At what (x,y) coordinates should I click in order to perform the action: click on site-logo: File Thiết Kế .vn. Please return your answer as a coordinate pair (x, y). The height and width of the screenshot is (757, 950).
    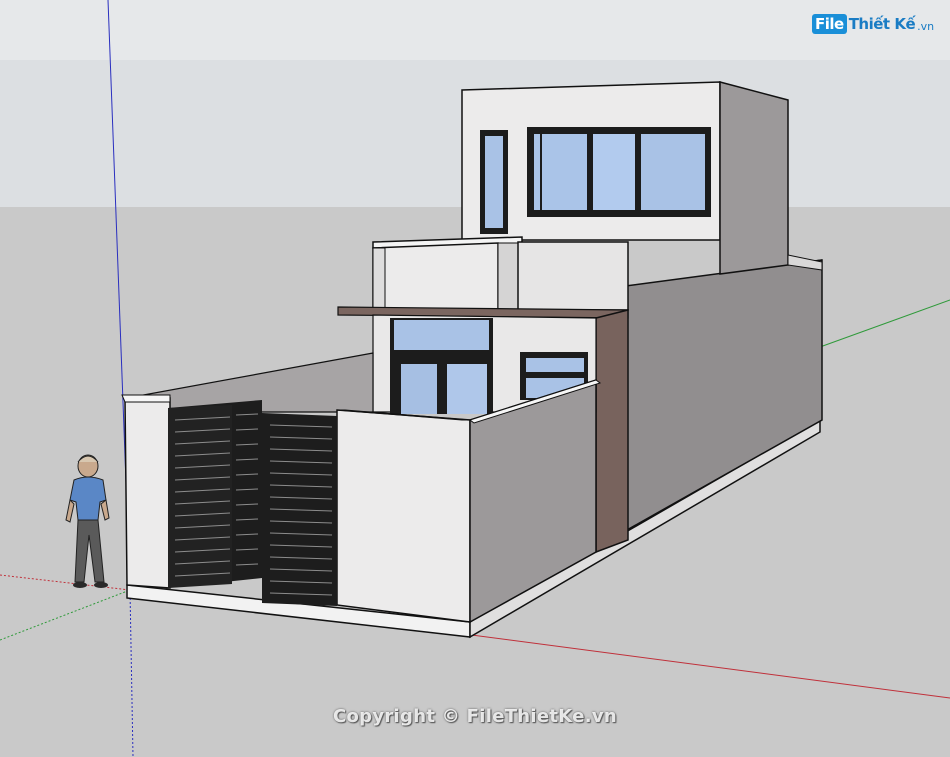
    Looking at the image, I should click on (873, 24).